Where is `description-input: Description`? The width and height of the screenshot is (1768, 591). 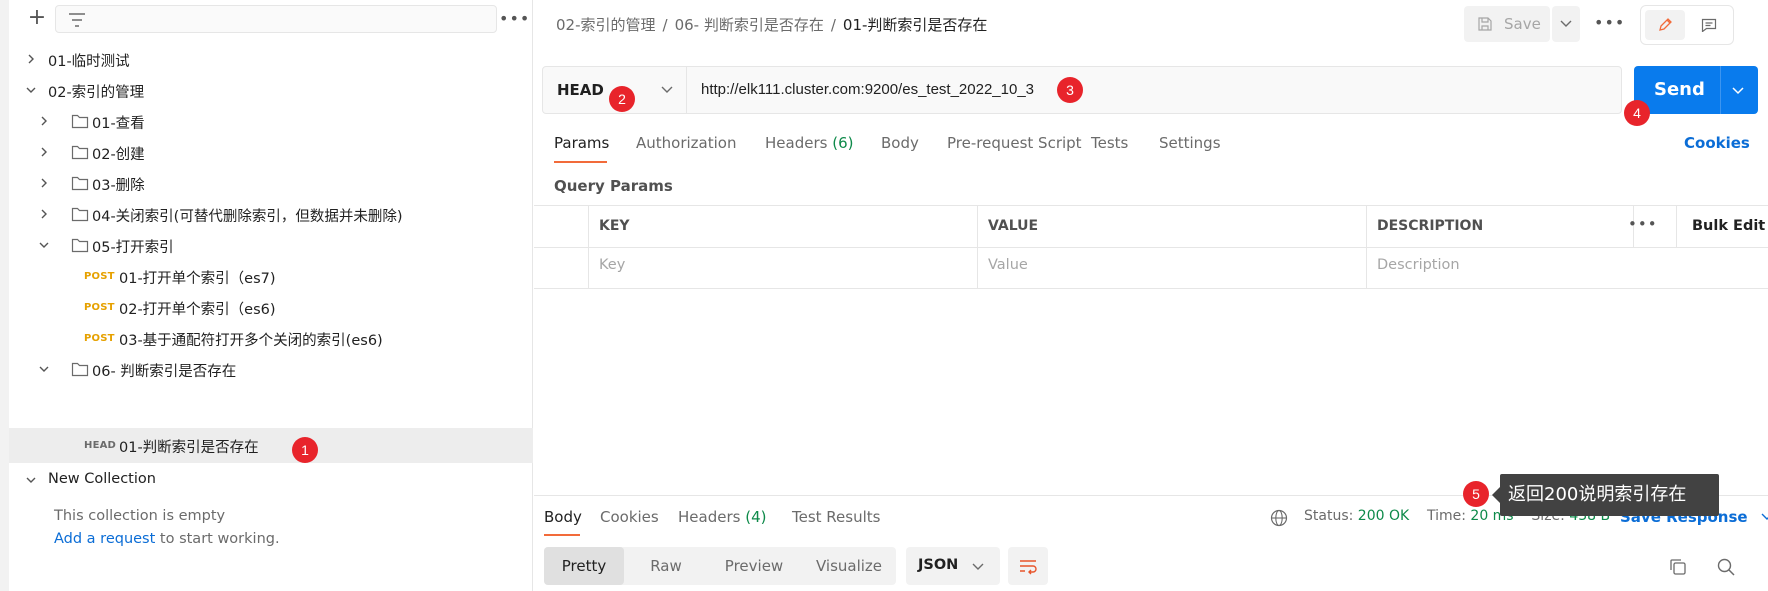
description-input: Description is located at coordinates (1418, 265).